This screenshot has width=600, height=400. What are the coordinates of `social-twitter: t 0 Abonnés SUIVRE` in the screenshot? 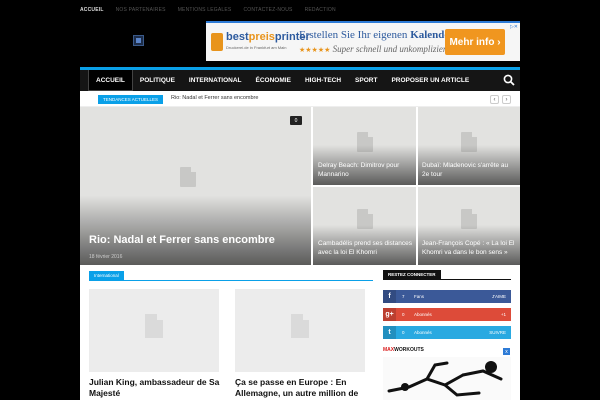 It's located at (447, 332).